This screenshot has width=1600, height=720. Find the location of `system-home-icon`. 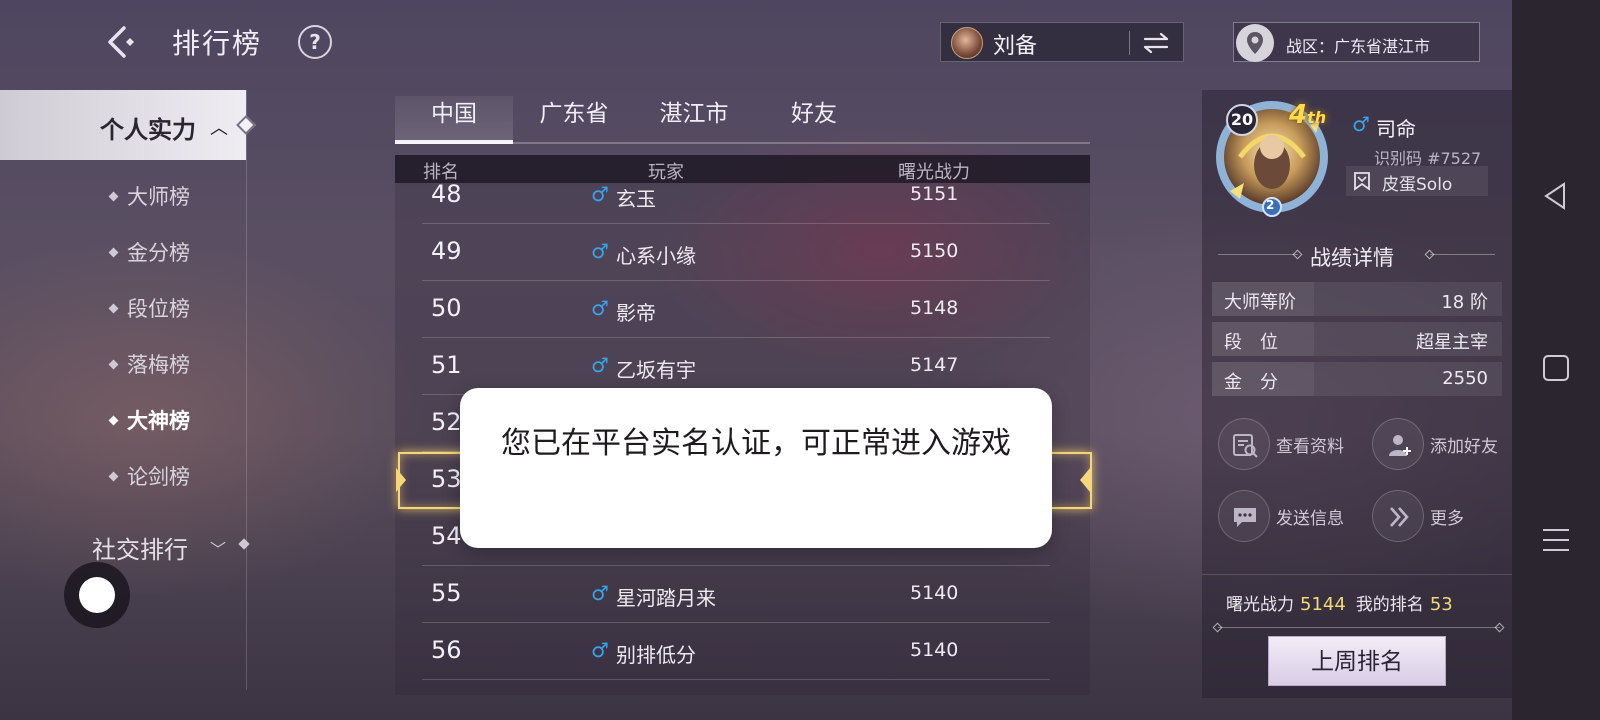

system-home-icon is located at coordinates (1556, 368).